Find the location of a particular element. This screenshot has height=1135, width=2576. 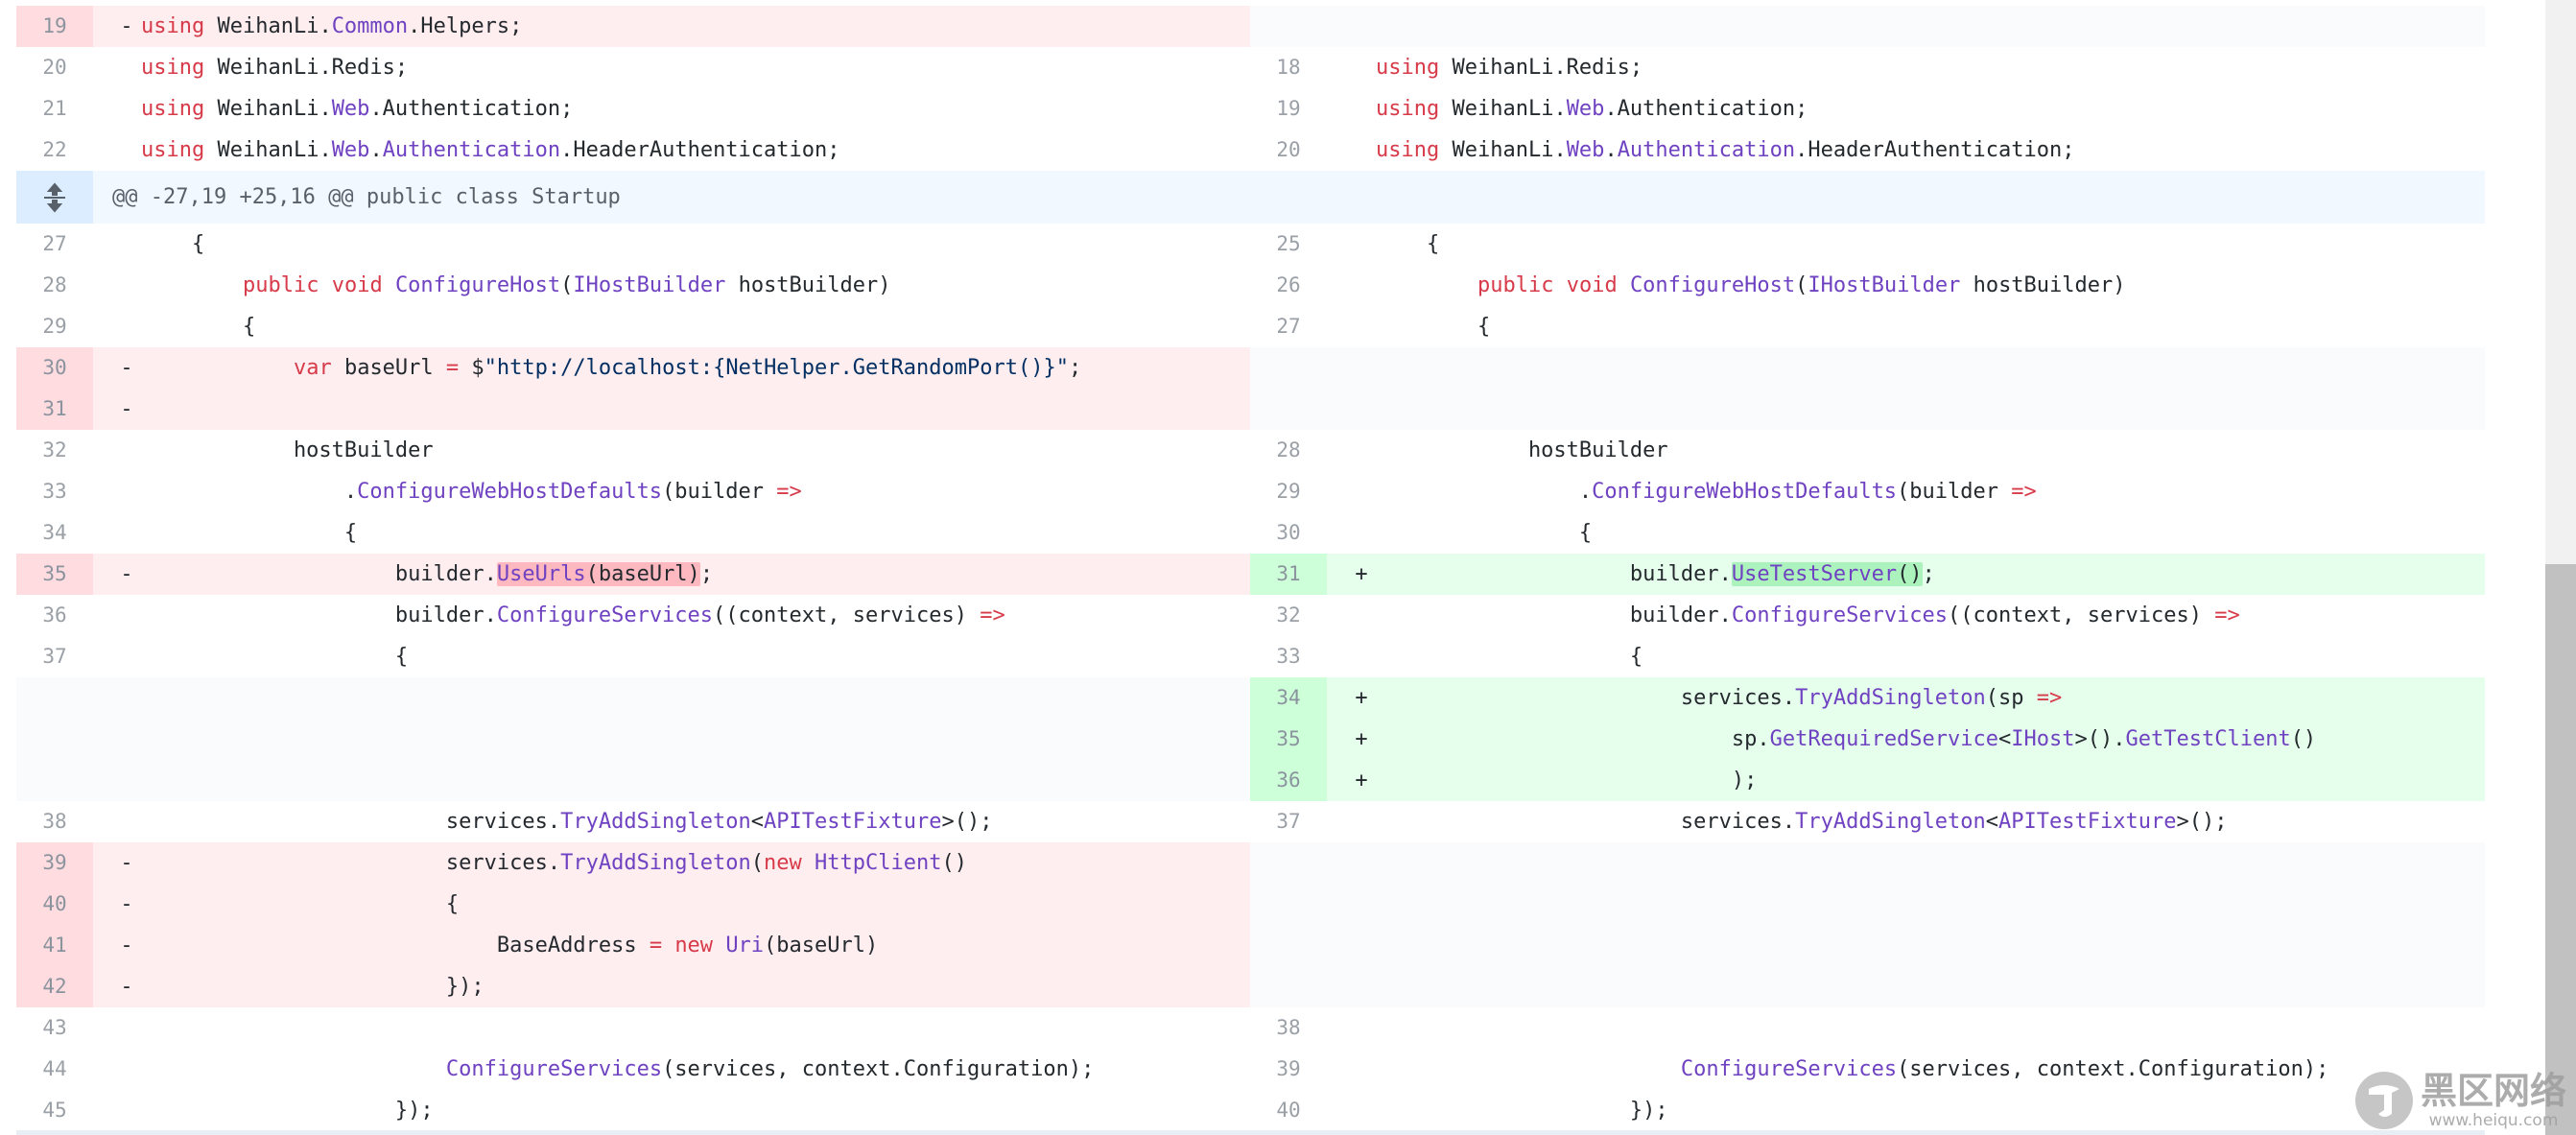

old-line-number: 45 is located at coordinates (55, 1110).